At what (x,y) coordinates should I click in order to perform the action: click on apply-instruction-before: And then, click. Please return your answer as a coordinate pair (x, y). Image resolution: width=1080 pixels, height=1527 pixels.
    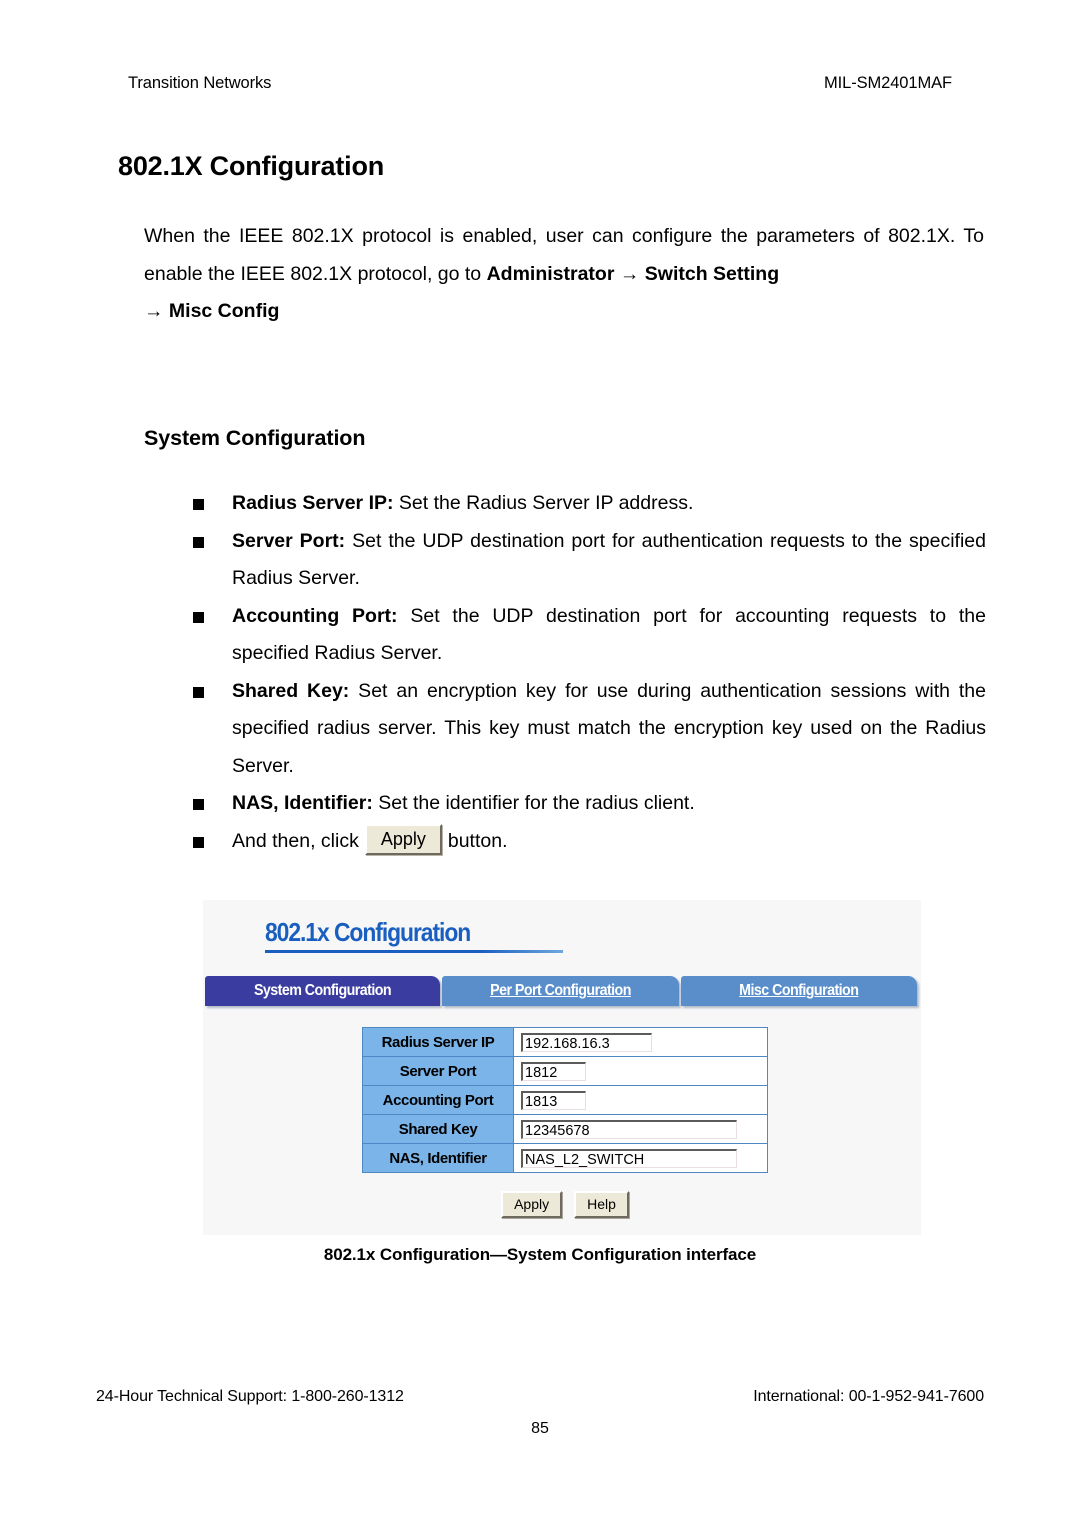
    Looking at the image, I should click on (295, 840).